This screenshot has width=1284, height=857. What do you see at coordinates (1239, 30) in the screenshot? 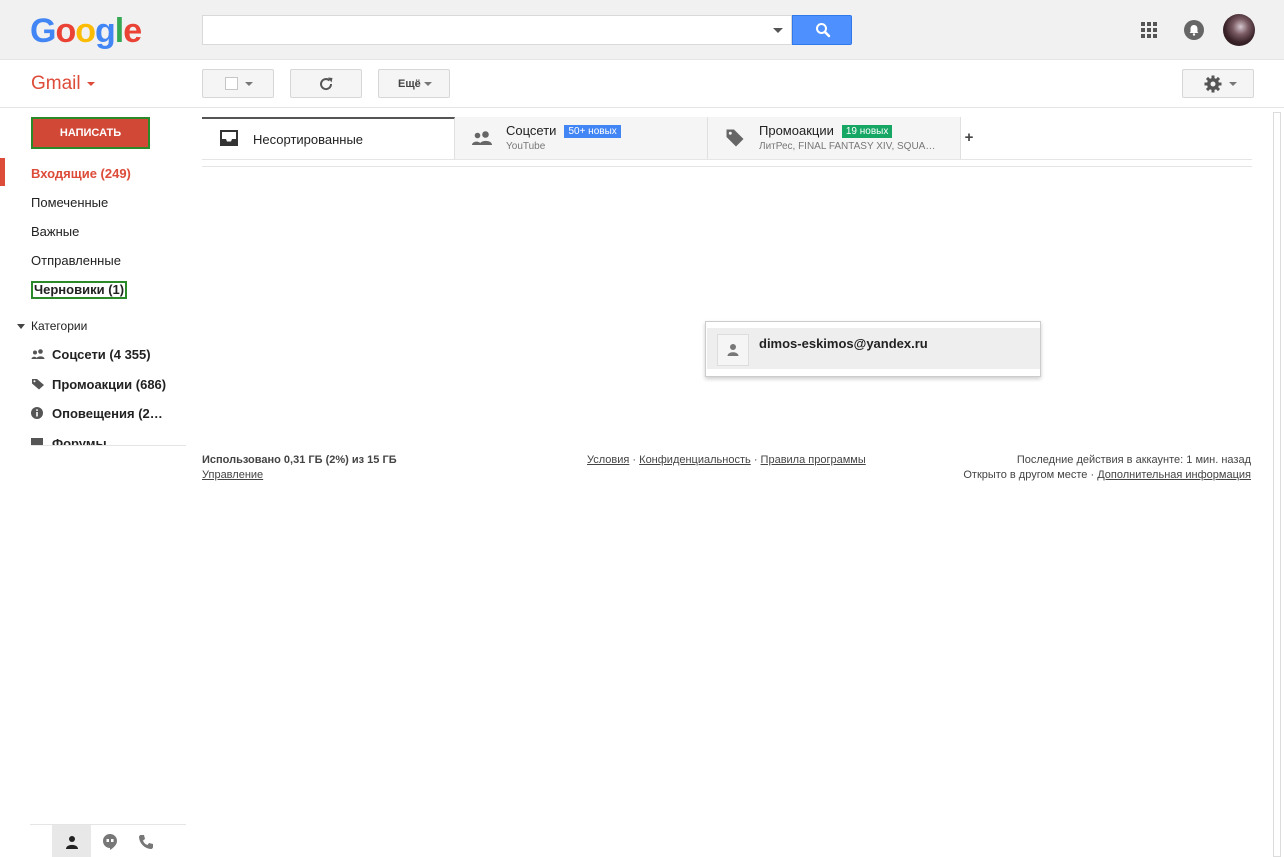
I see `account-avatar` at bounding box center [1239, 30].